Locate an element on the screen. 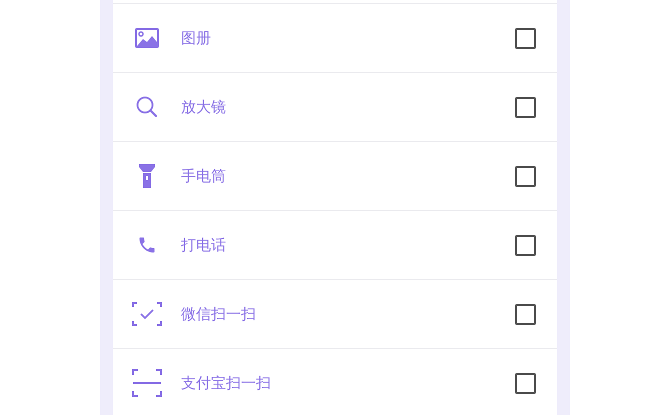 This screenshot has height=415, width=670. phone-icon is located at coordinates (147, 245).